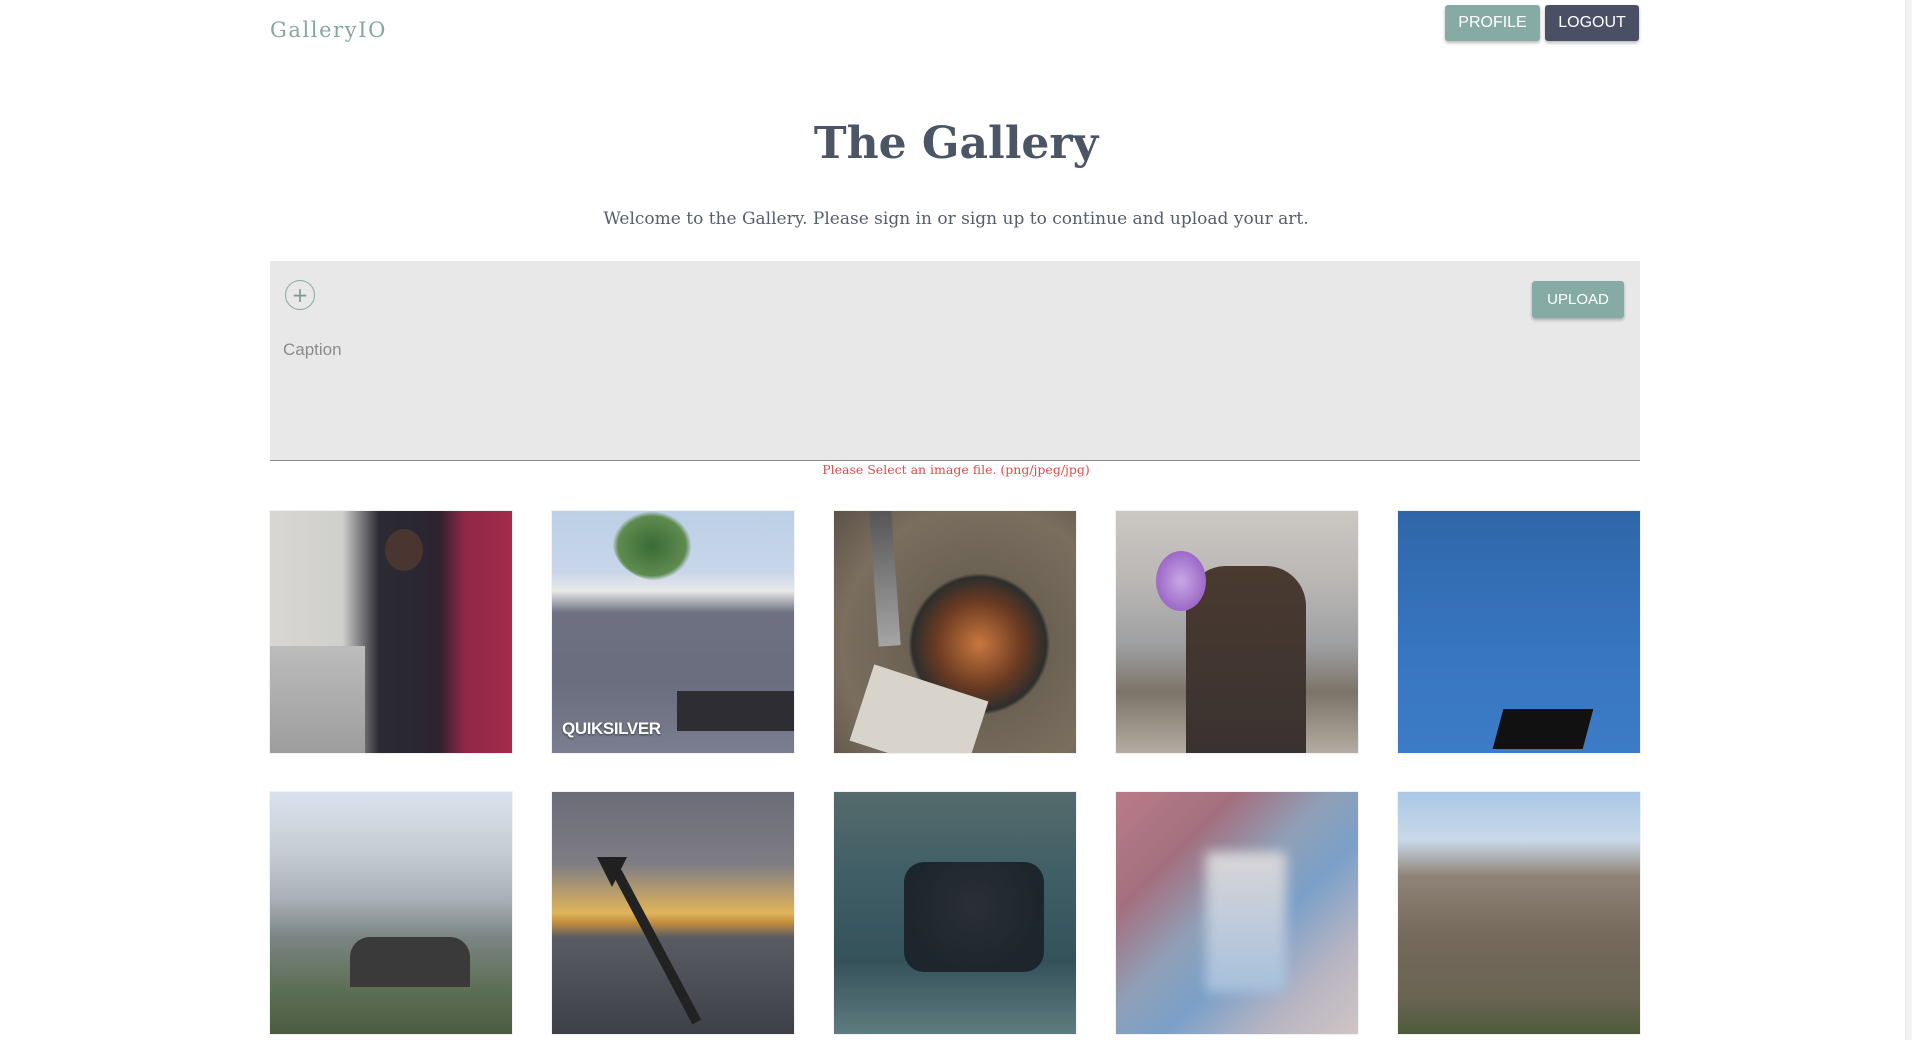  I want to click on gallery-photo: QUIKSILVER, so click(673, 632).